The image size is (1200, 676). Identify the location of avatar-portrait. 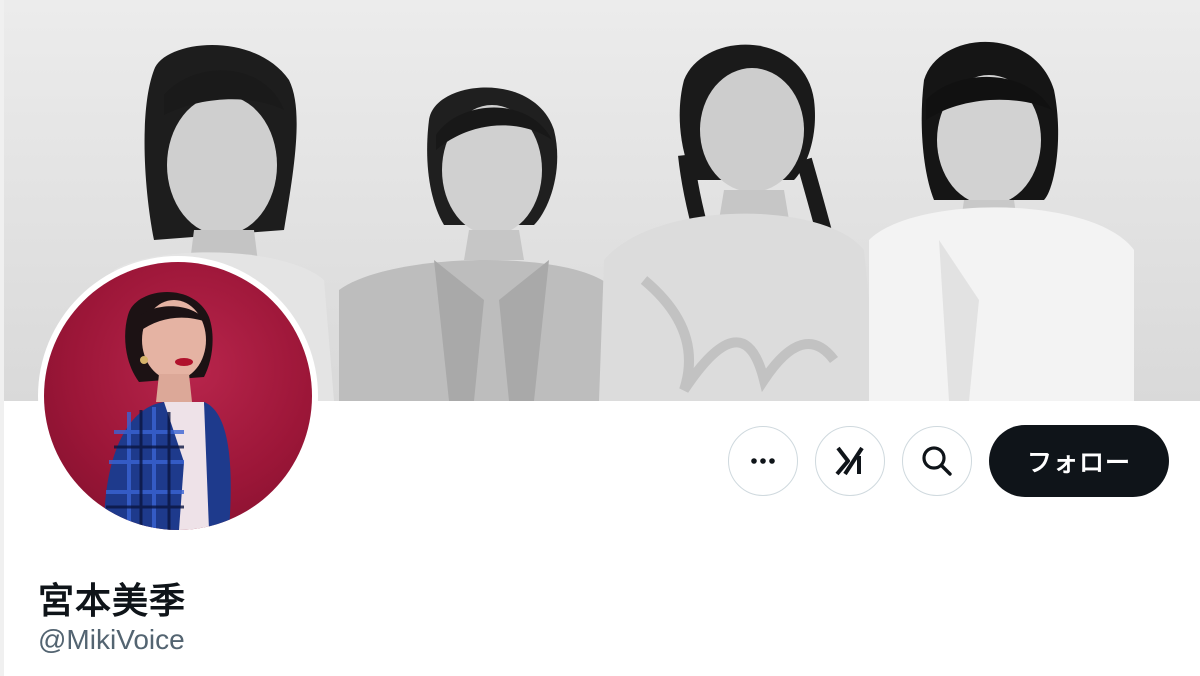
(167, 411).